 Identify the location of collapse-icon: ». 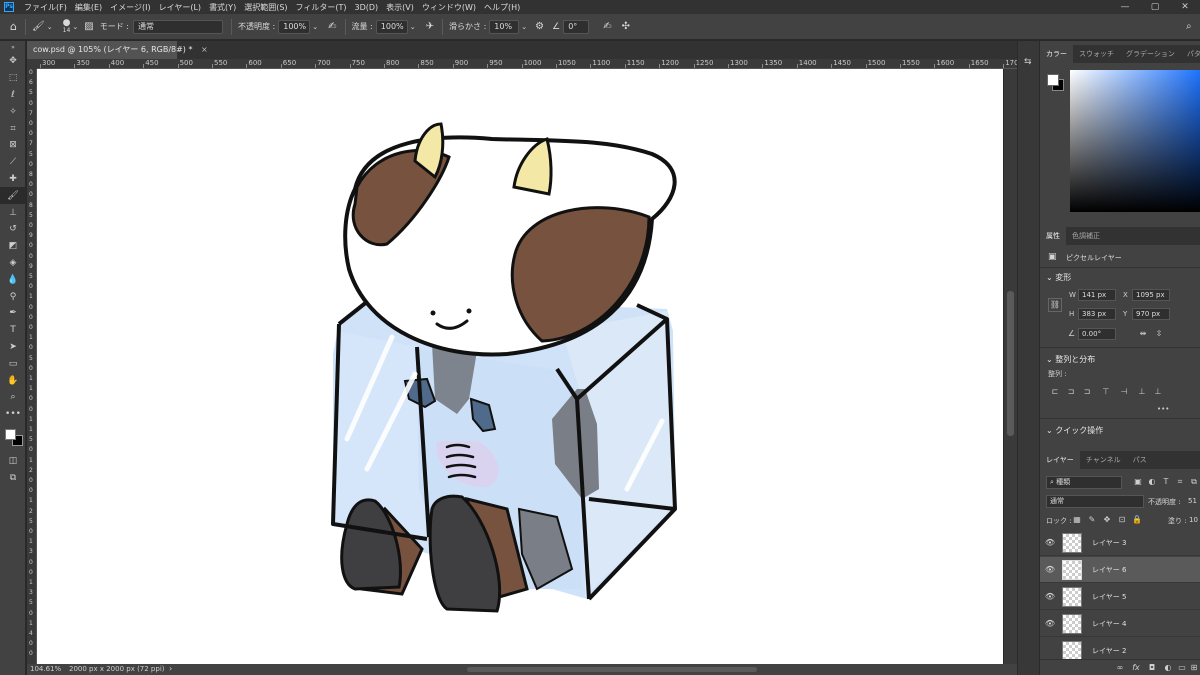
(13, 47).